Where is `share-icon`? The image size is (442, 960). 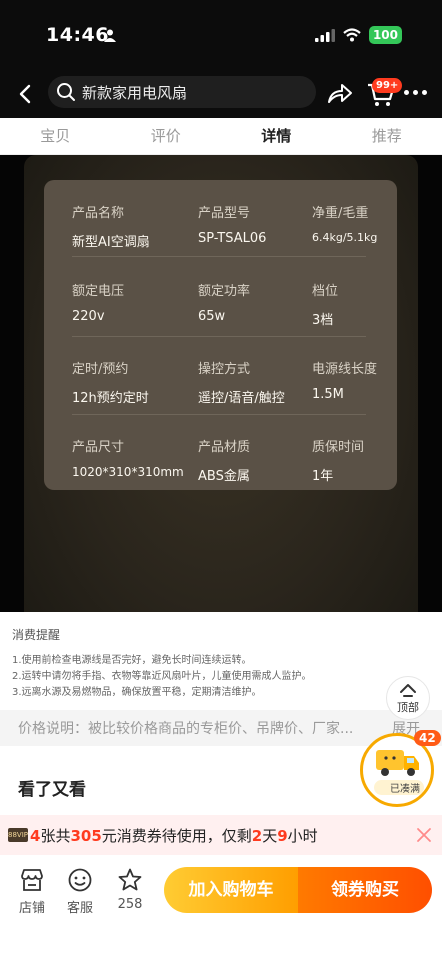 share-icon is located at coordinates (340, 93).